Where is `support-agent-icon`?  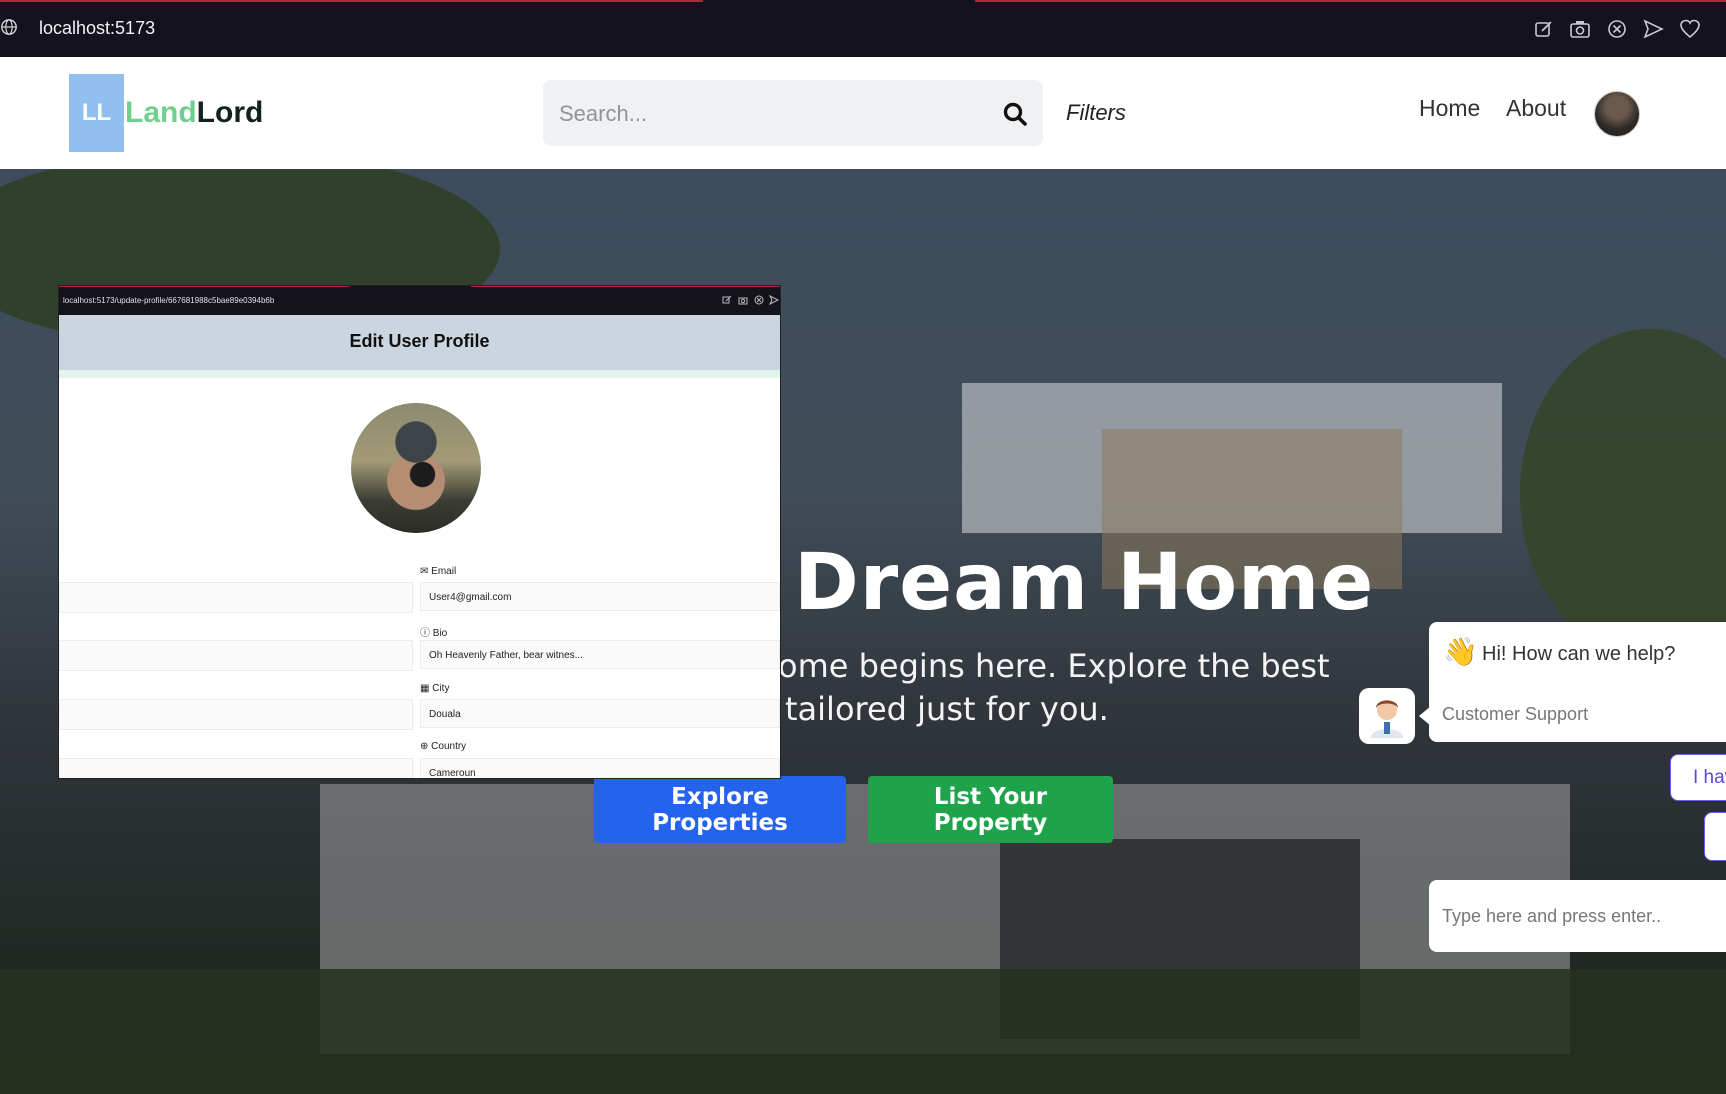 support-agent-icon is located at coordinates (1387, 719).